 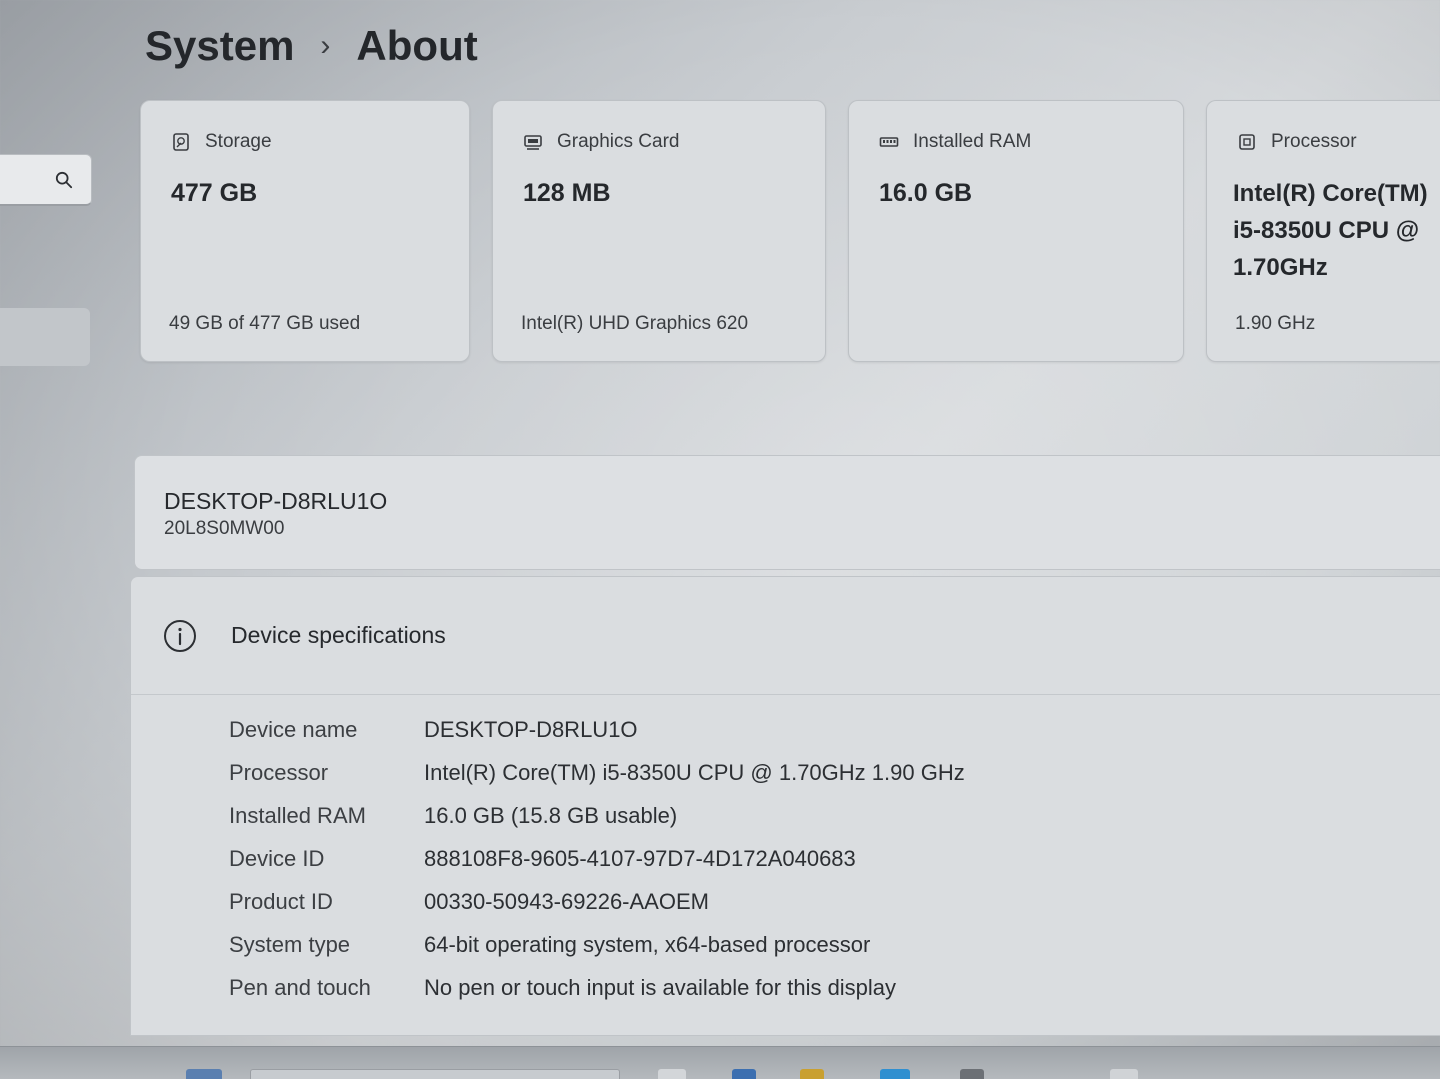 I want to click on processor-card-title: Processor, so click(x=1314, y=141).